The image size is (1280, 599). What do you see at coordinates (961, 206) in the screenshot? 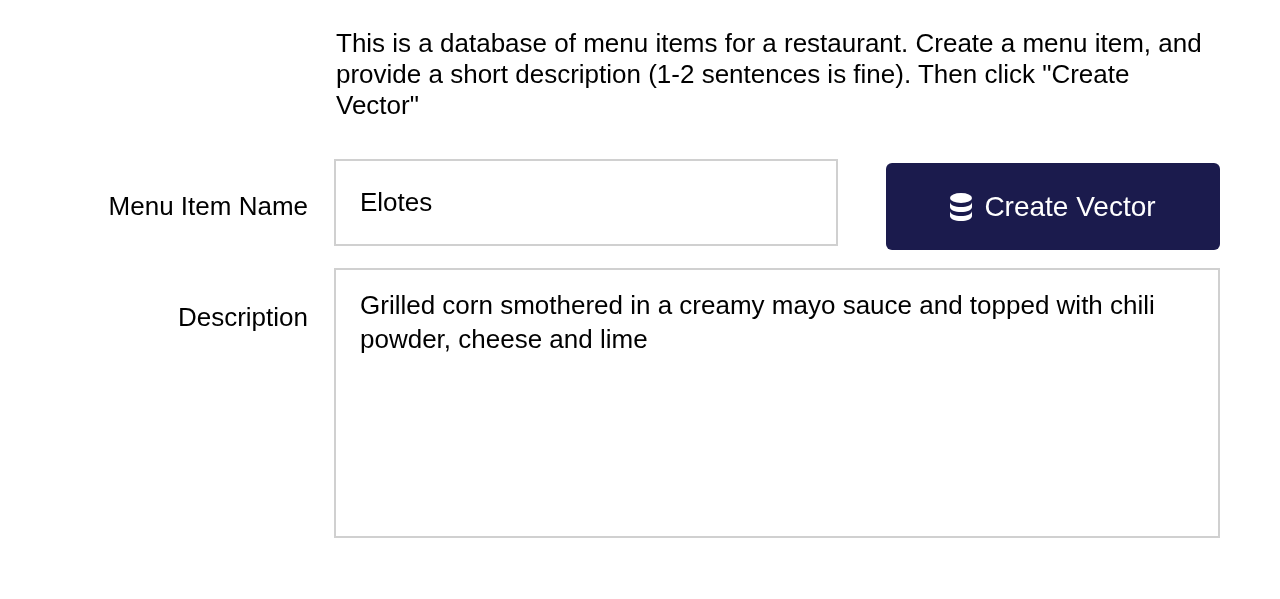
I see `database-icon` at bounding box center [961, 206].